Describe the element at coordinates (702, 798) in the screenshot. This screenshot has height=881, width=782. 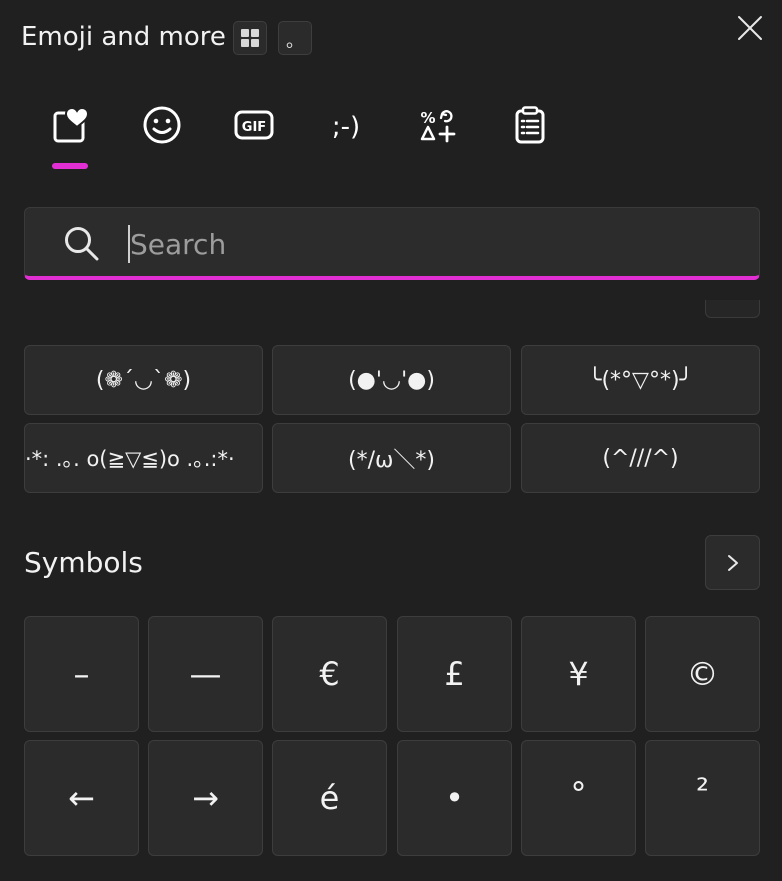
I see `symbol-tile: ²` at that location.